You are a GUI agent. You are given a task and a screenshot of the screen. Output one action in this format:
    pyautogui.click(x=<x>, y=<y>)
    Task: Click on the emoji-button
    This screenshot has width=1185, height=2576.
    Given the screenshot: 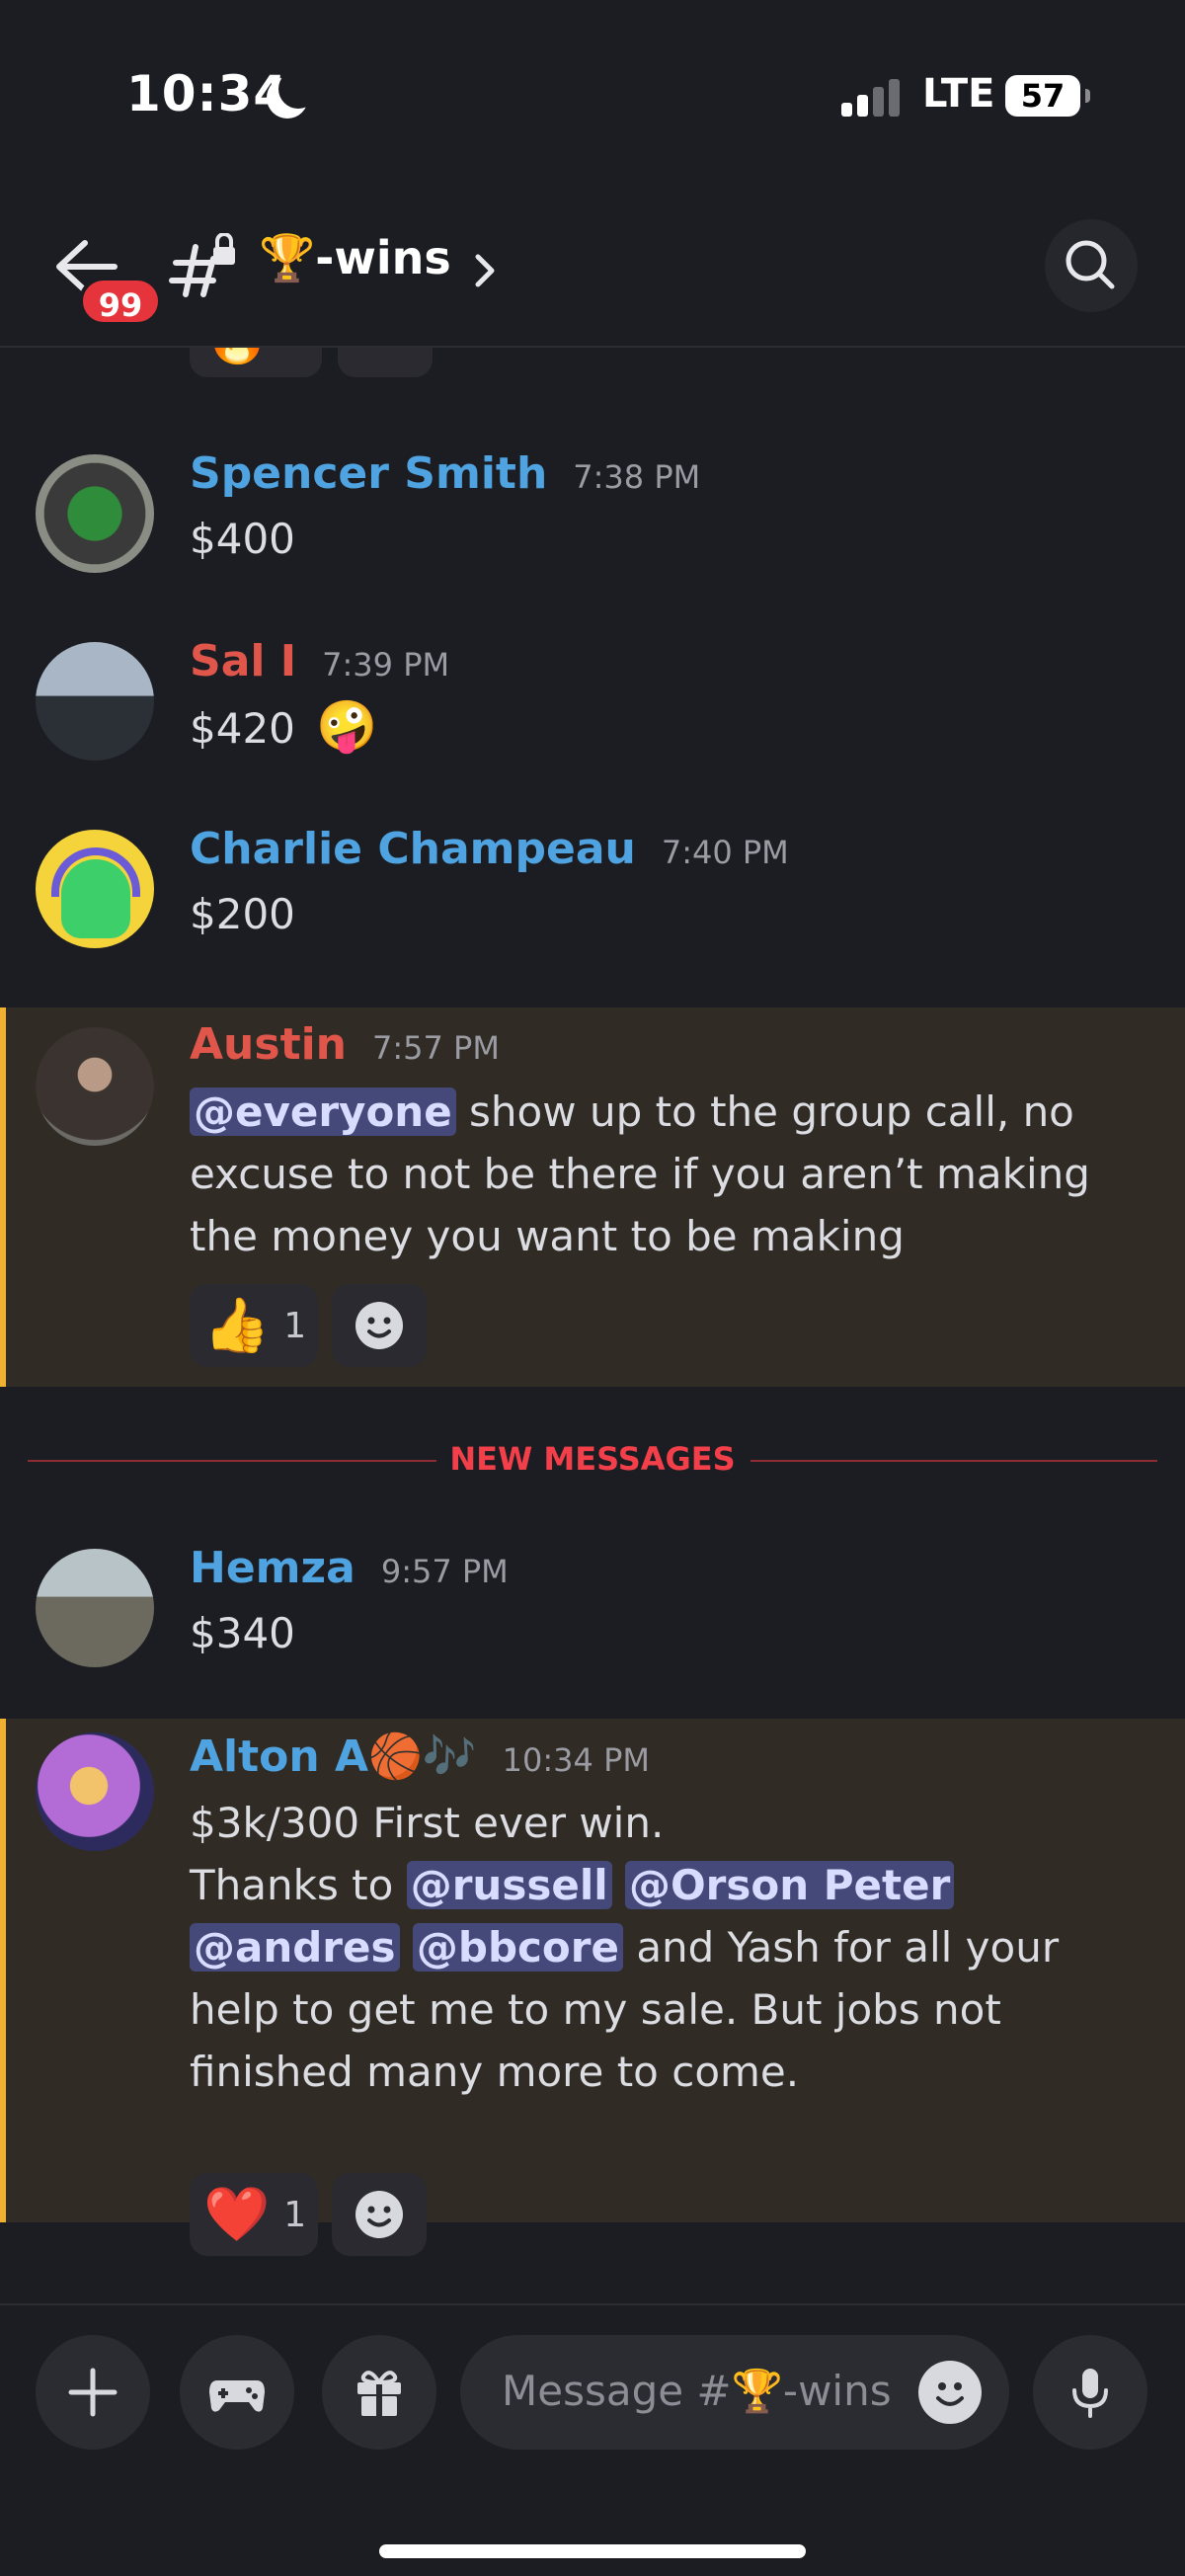 What is the action you would take?
    pyautogui.click(x=950, y=2392)
    